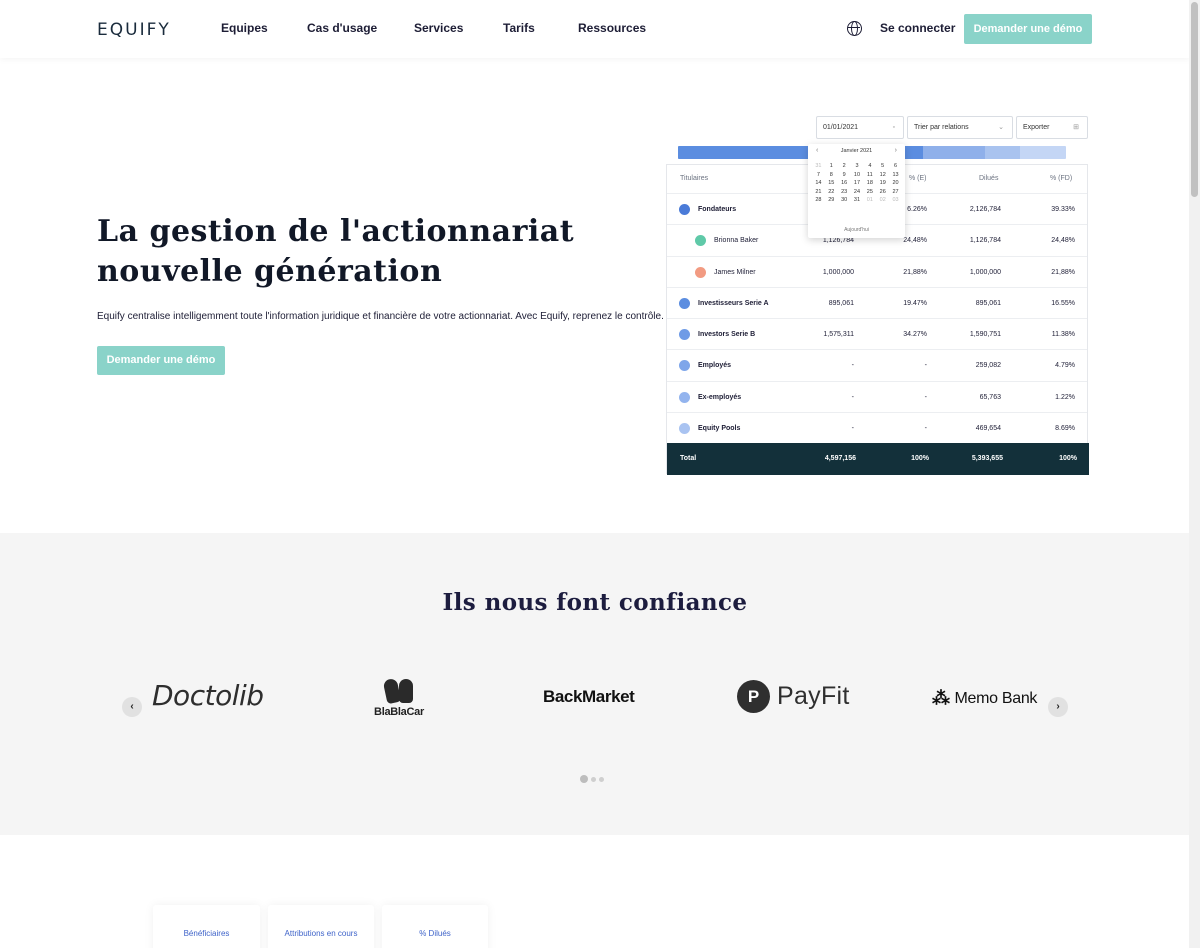 The width and height of the screenshot is (1200, 948). What do you see at coordinates (134, 30) in the screenshot?
I see `equify-logo: EQUIFY` at bounding box center [134, 30].